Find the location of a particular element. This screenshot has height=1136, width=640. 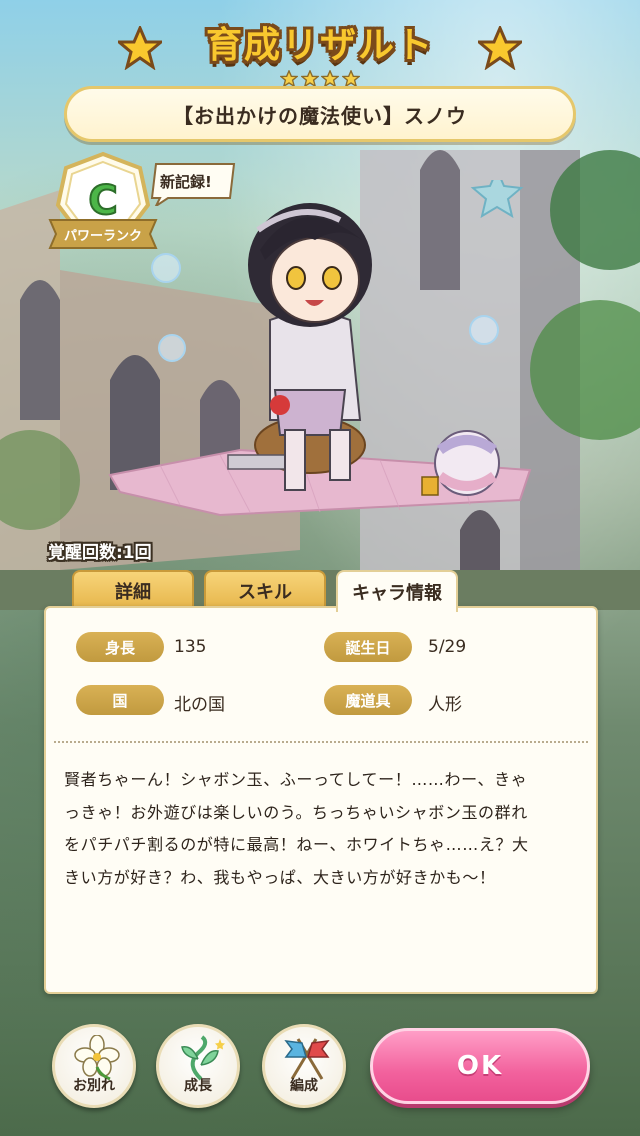

awakening-count: 覚醒回数:1回 is located at coordinates (100, 553).